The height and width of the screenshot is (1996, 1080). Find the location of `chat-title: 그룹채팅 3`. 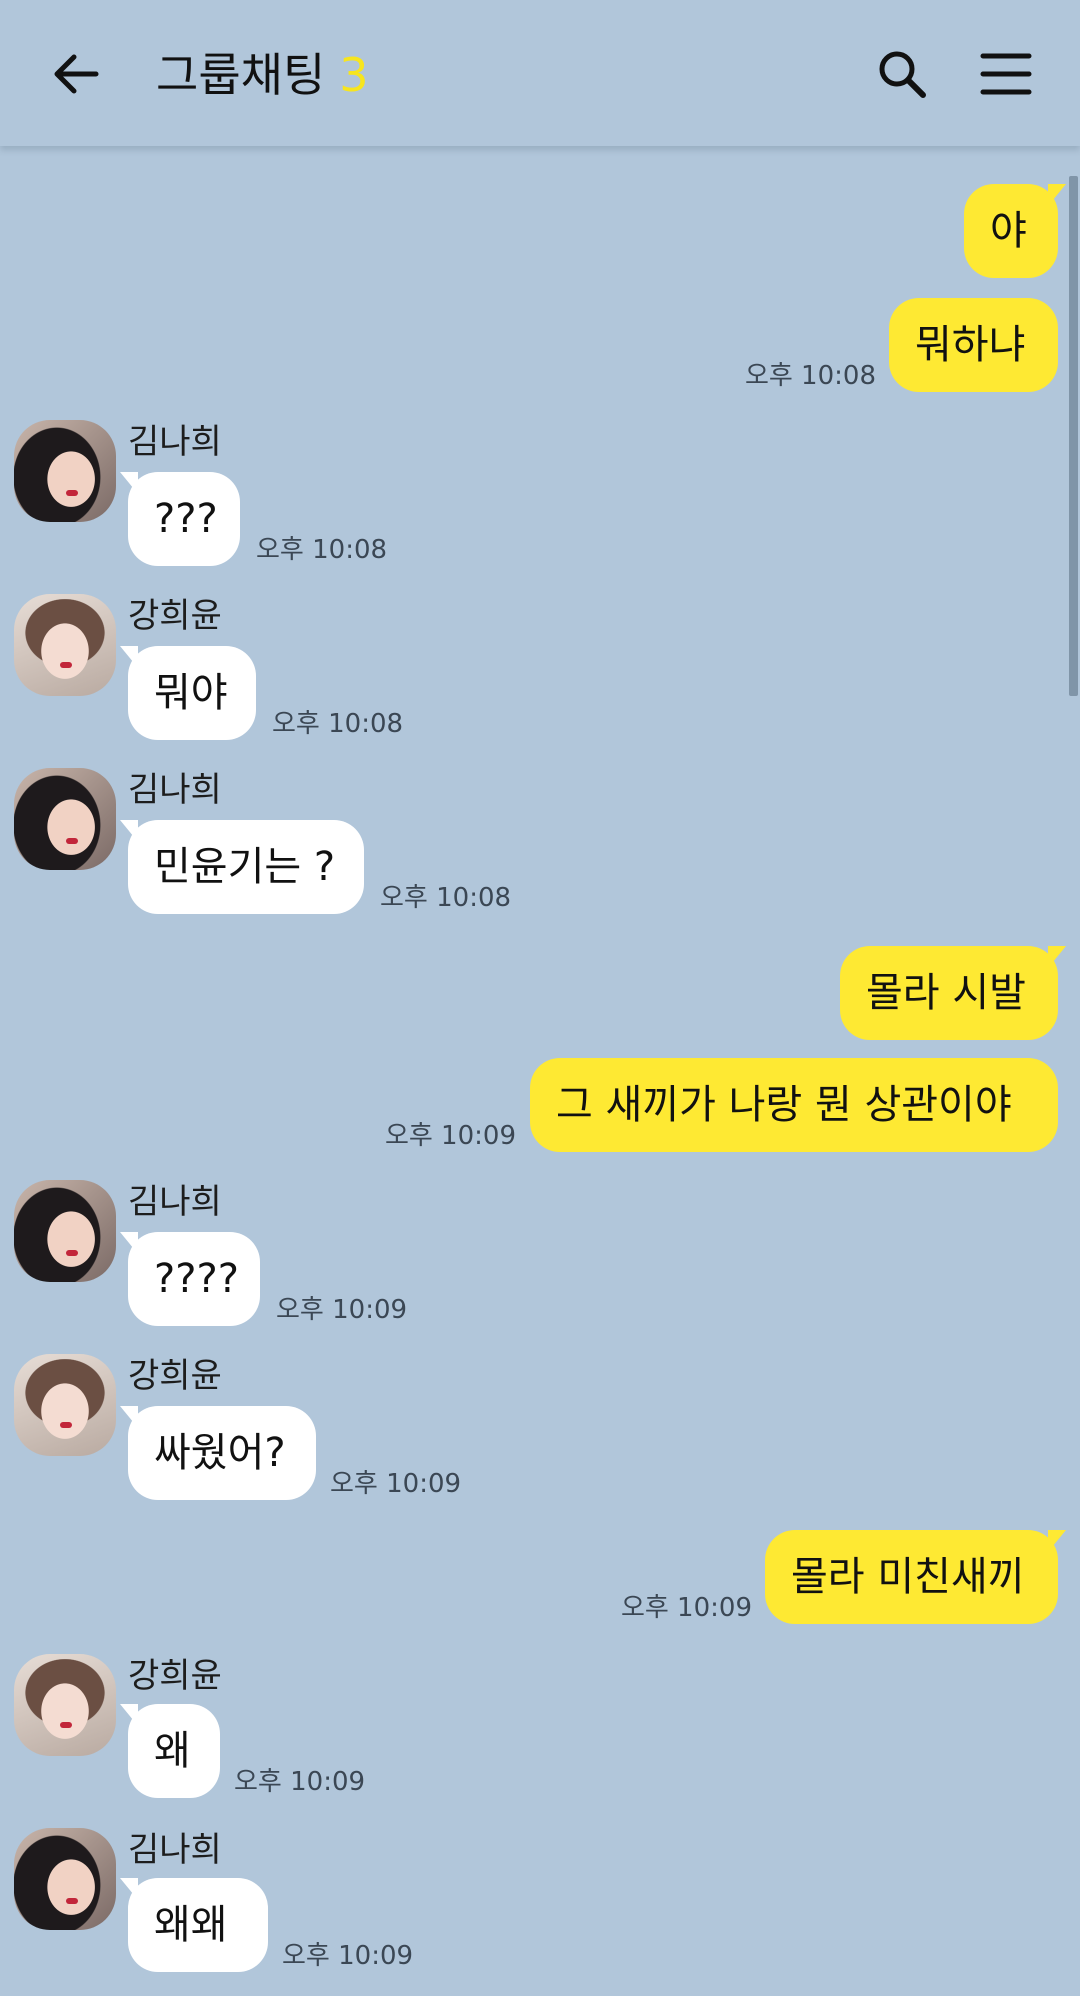

chat-title: 그룹채팅 3 is located at coordinates (262, 75).